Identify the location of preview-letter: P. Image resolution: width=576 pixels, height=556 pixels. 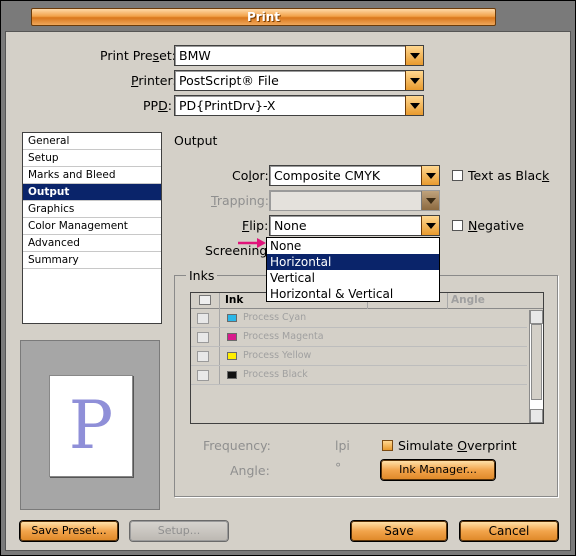
(91, 425).